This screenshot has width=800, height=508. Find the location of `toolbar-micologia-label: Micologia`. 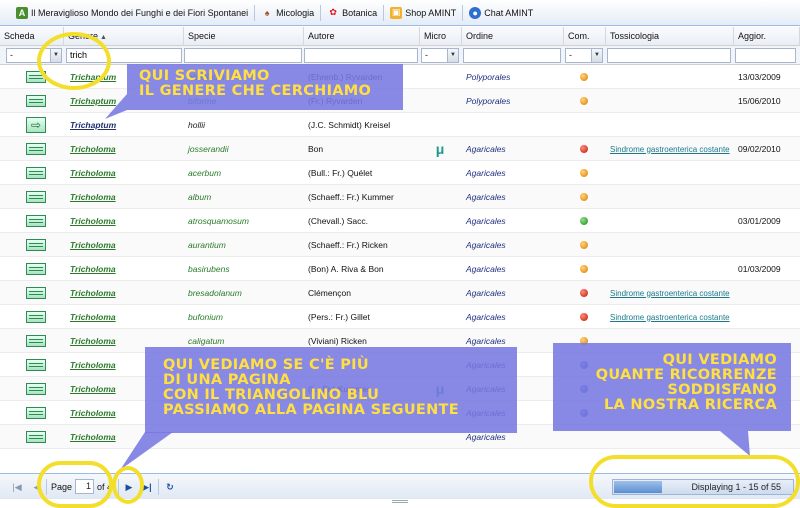

toolbar-micologia-label: Micologia is located at coordinates (295, 12).